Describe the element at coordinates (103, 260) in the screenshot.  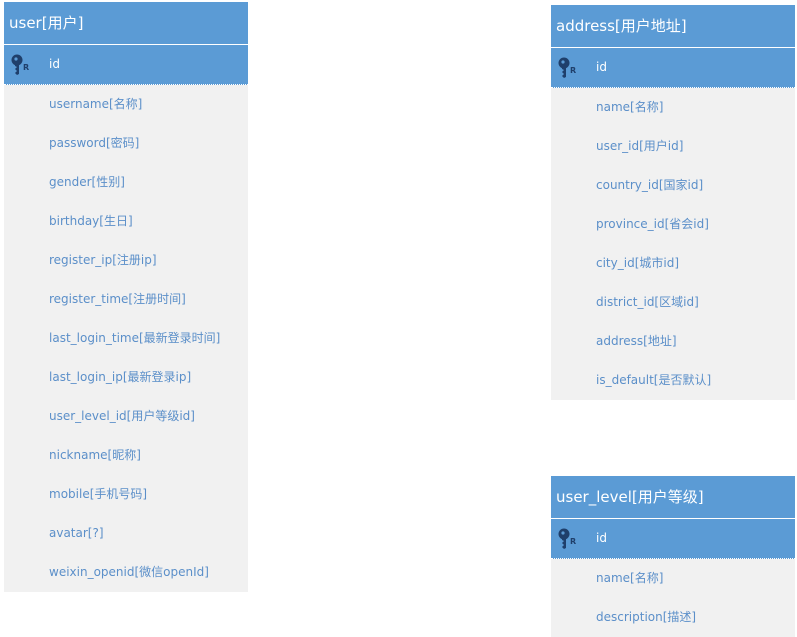
I see `field-label: register_ip[注册ip]` at that location.